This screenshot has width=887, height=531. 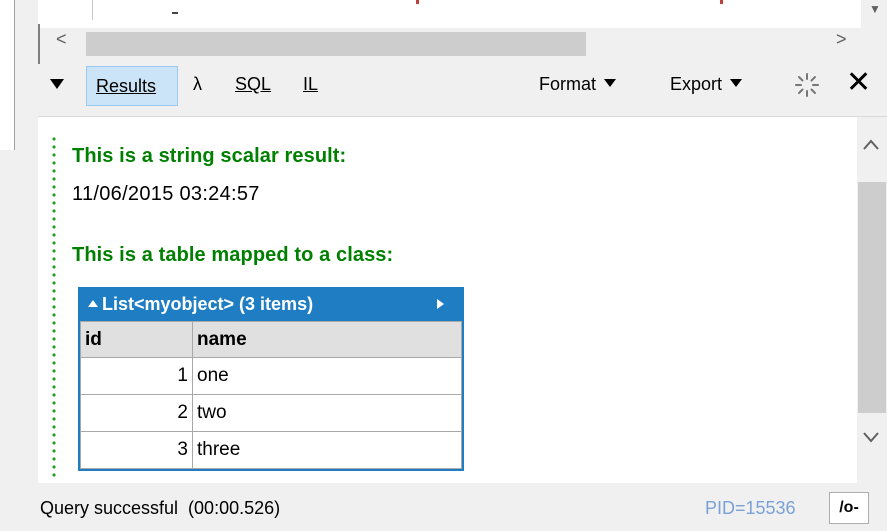 What do you see at coordinates (841, 39) in the screenshot?
I see `scroll-right-icon: >` at bounding box center [841, 39].